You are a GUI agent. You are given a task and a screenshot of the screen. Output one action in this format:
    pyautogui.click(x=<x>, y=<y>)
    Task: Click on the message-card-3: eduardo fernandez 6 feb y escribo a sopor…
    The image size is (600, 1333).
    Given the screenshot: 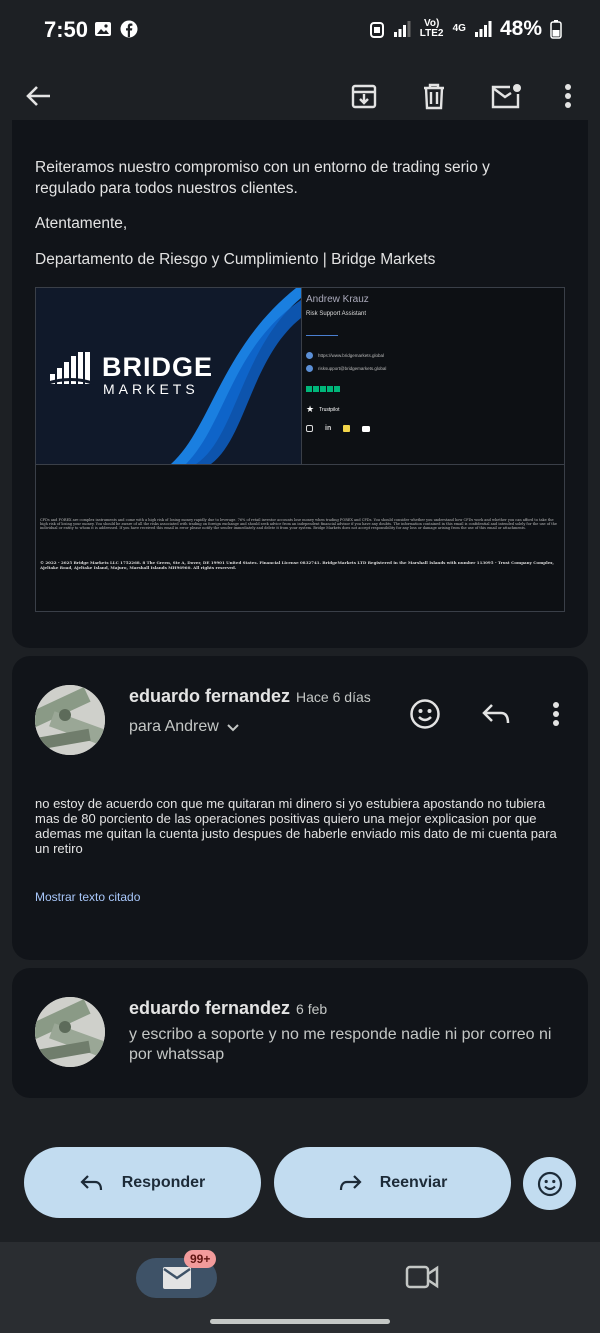 What is the action you would take?
    pyautogui.click(x=300, y=1033)
    